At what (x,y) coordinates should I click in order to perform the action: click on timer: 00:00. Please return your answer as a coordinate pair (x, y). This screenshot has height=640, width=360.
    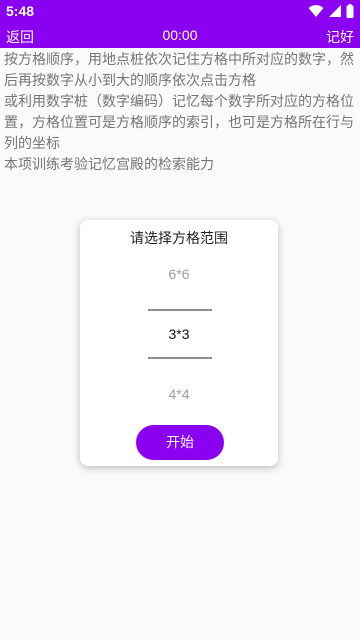
    Looking at the image, I should click on (180, 35).